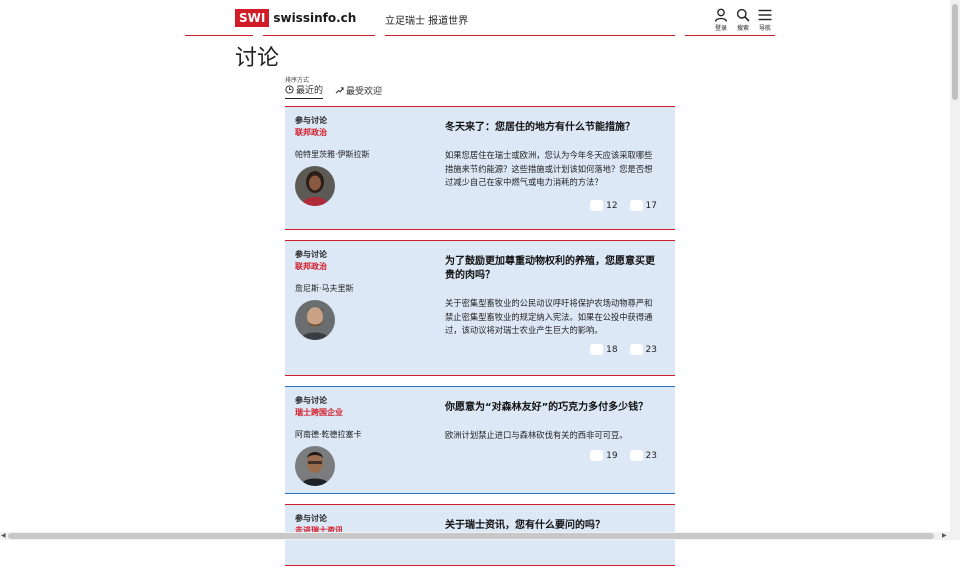 The height and width of the screenshot is (576, 960). What do you see at coordinates (475, 20) in the screenshot?
I see `site-header: SWI swissinfo.ch 立足瑞士 报道世界 登录 搜索 导航` at bounding box center [475, 20].